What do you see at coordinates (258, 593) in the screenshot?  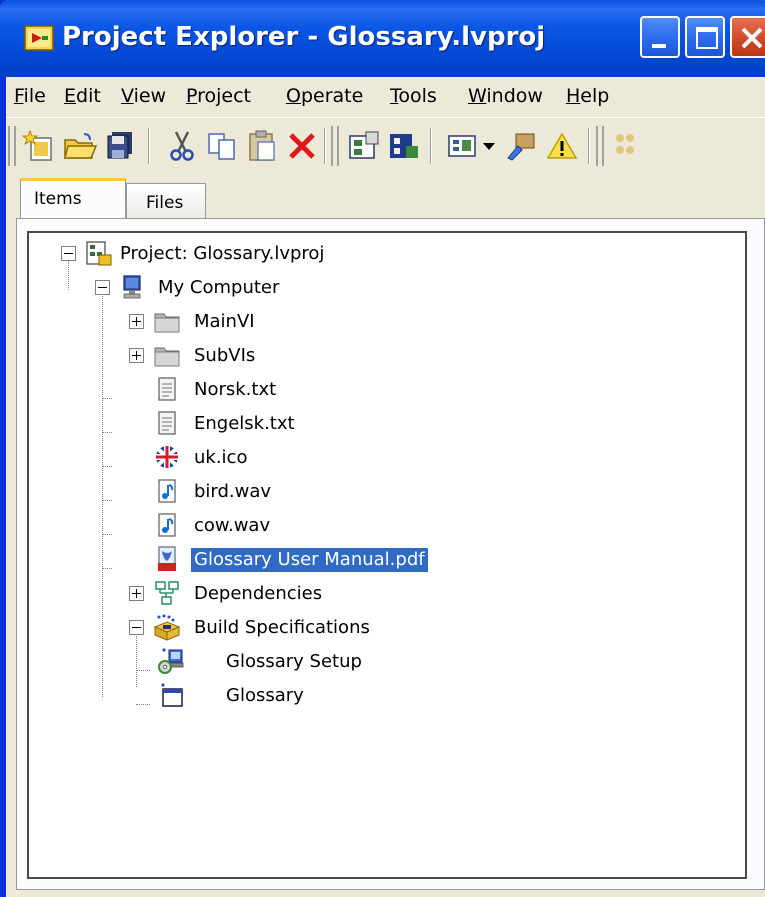 I see `tree-item-label: Dependencies` at bounding box center [258, 593].